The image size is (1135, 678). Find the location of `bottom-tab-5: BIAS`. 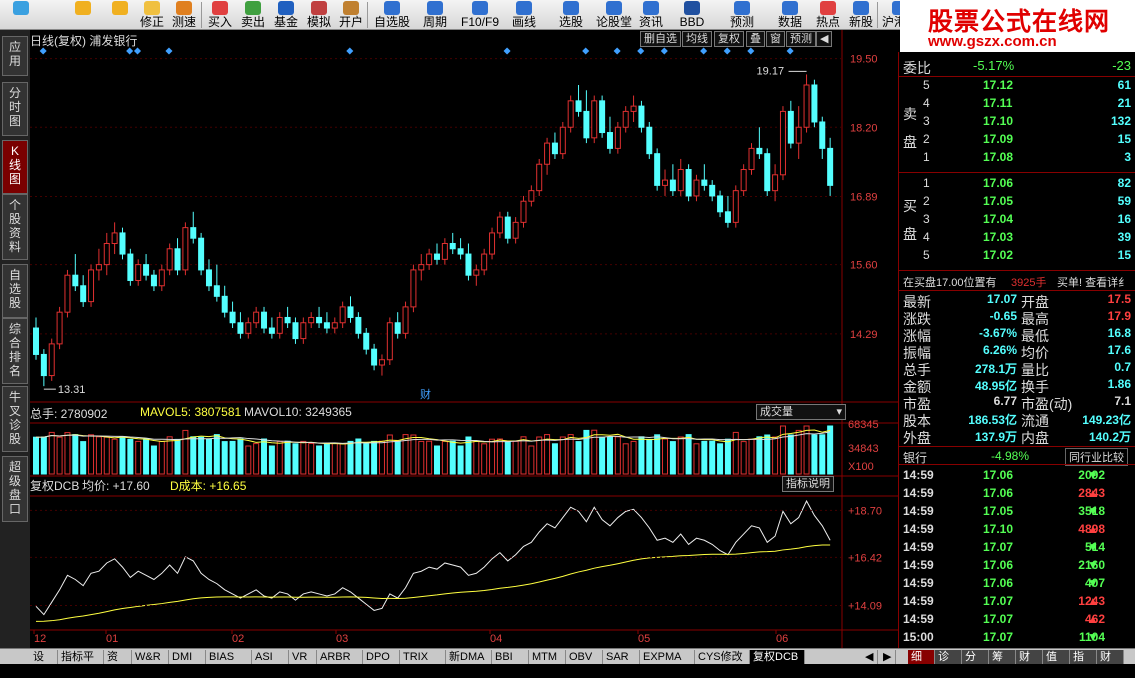

bottom-tab-5: BIAS is located at coordinates (229, 657).